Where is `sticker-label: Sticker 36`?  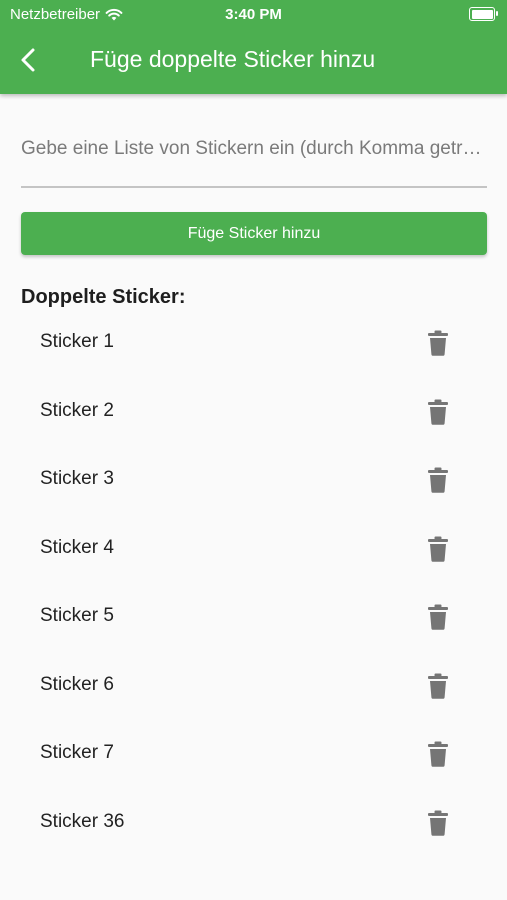
sticker-label: Sticker 36 is located at coordinates (82, 821).